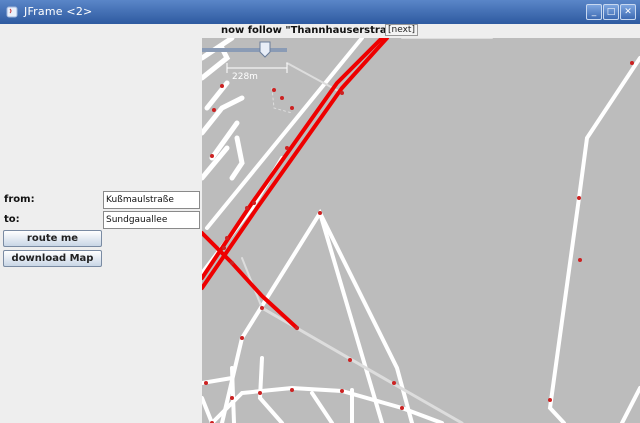 This screenshot has width=640, height=423. I want to click on from-label: from:, so click(19, 199).